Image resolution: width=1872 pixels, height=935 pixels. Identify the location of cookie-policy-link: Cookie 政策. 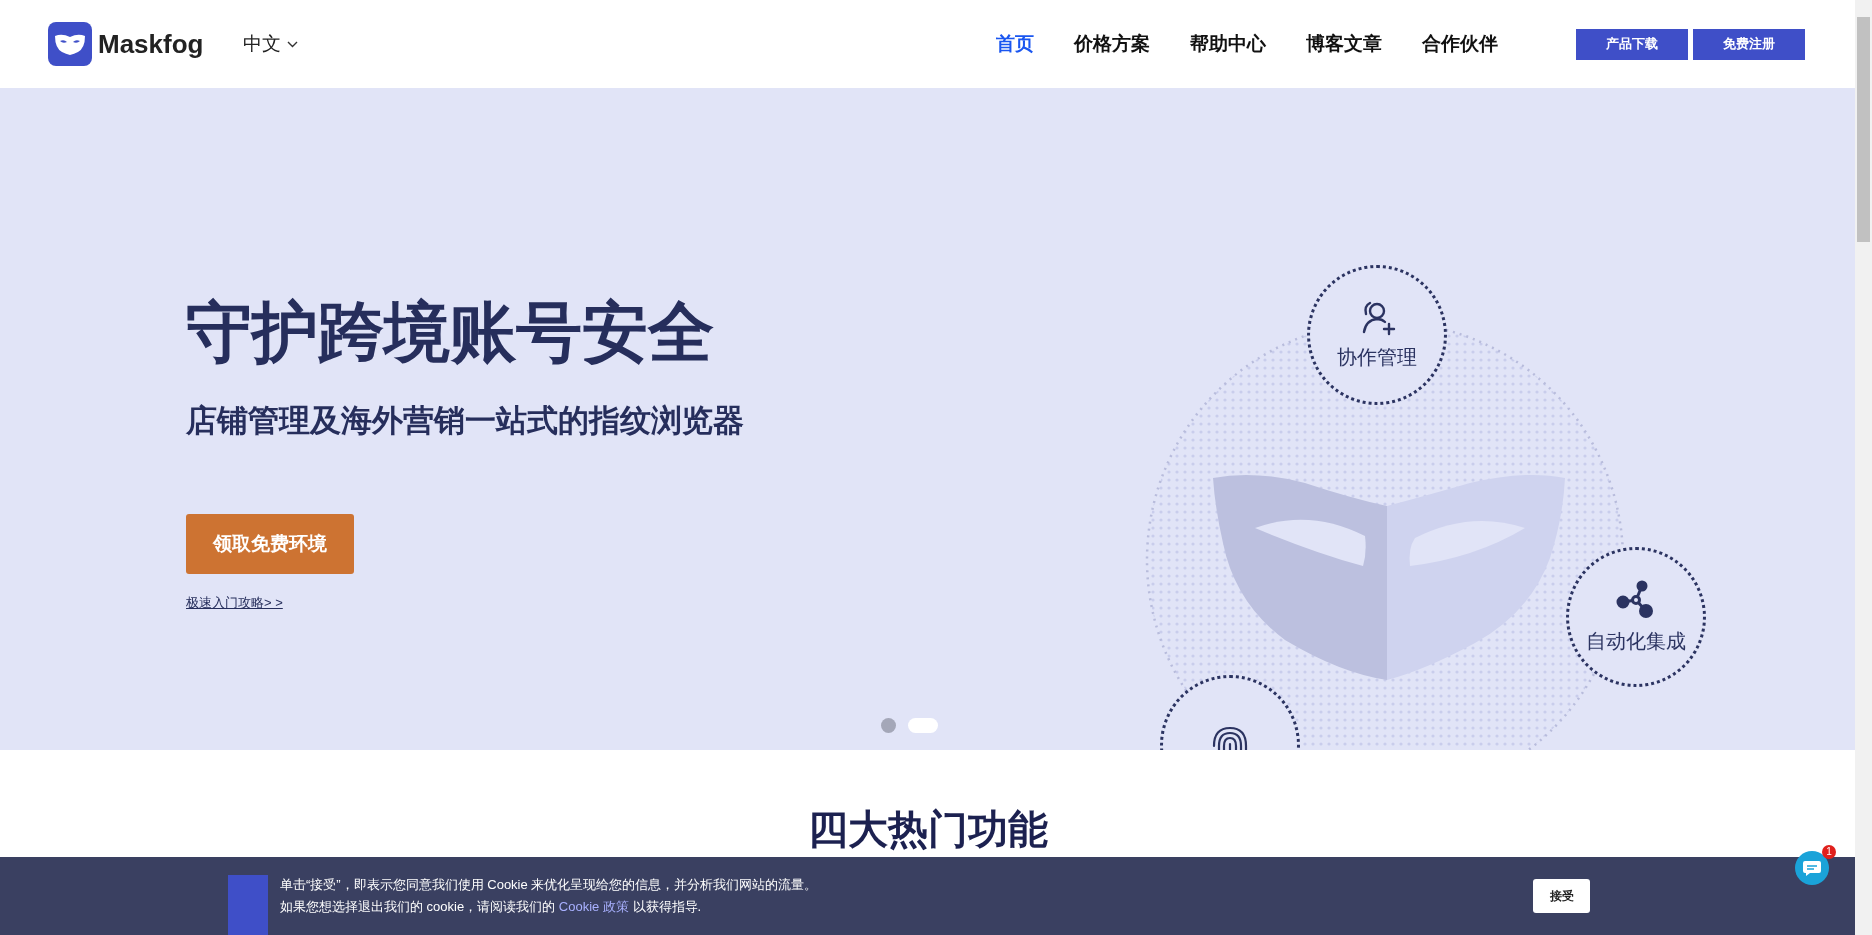
(593, 906).